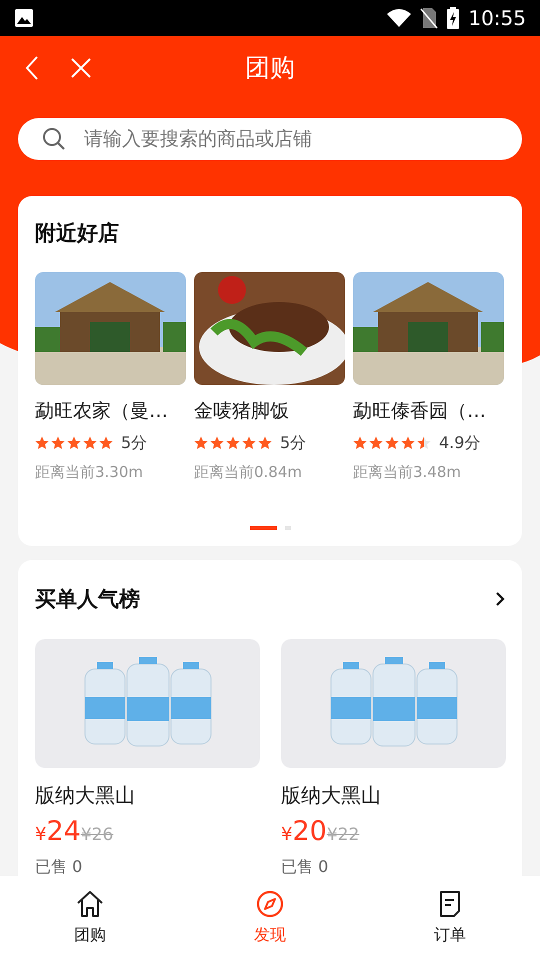 The image size is (540, 960). Describe the element at coordinates (32, 68) in the screenshot. I see `back-icon` at that location.